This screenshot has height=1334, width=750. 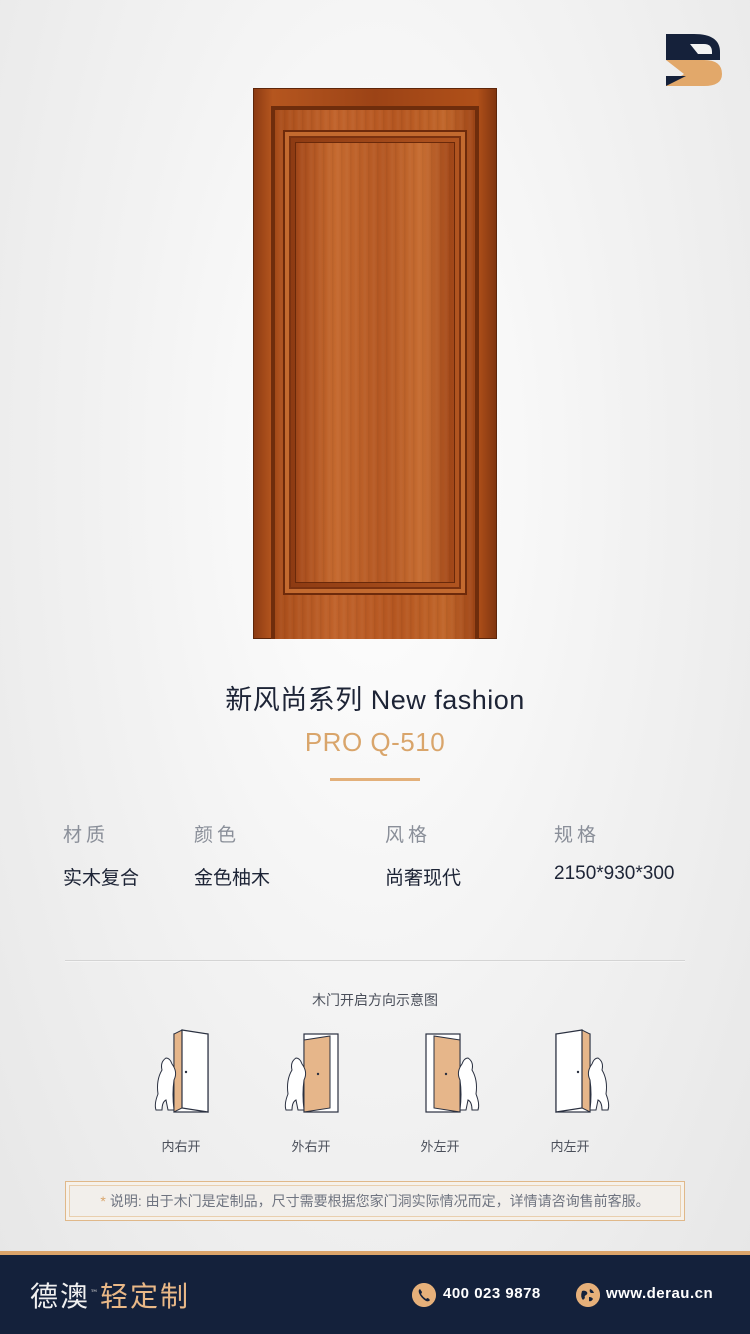 I want to click on diagram-label: 外左开, so click(x=440, y=1146).